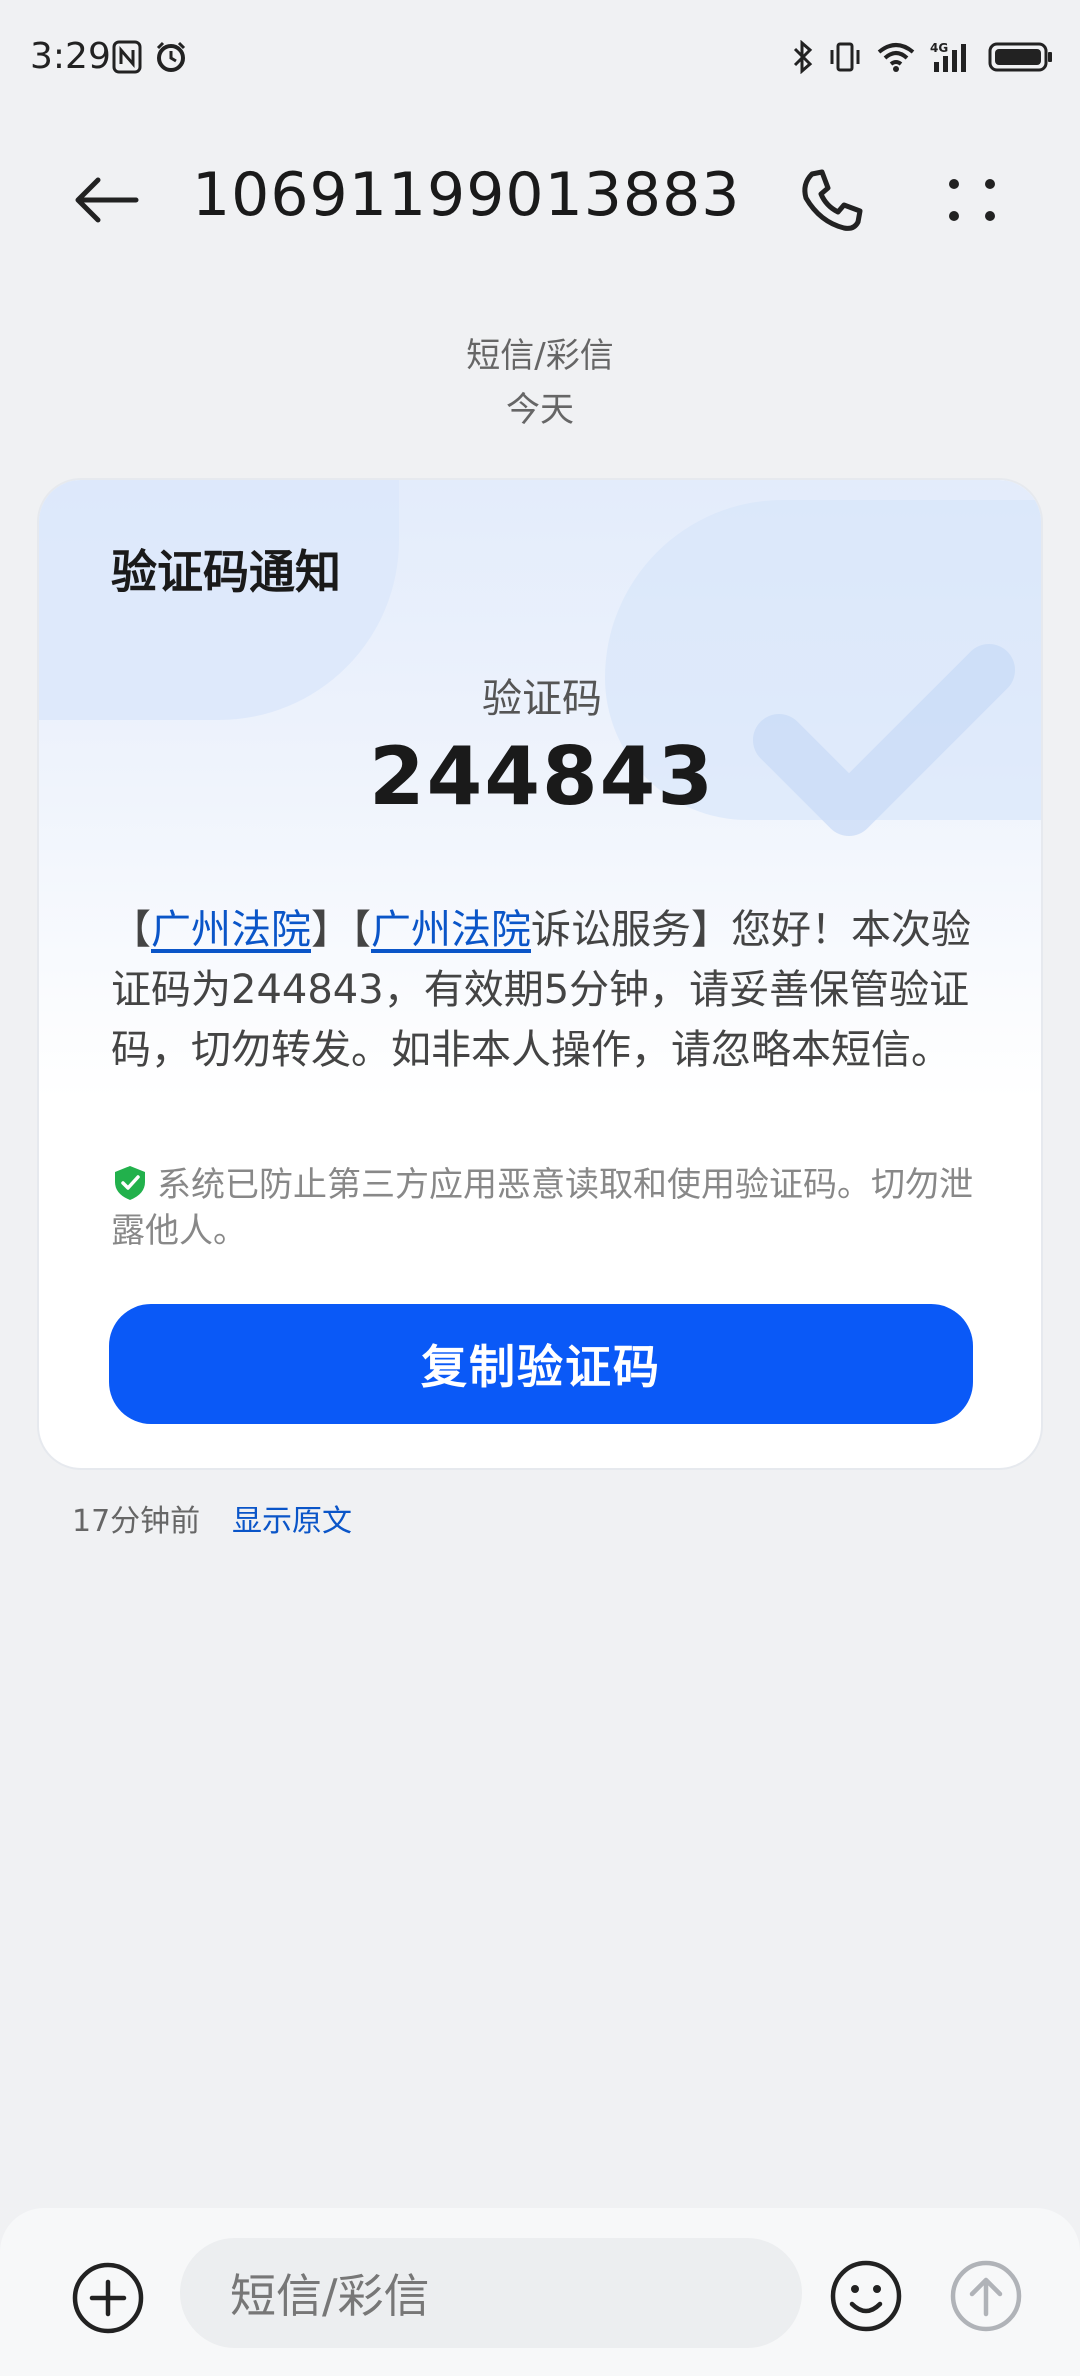 The height and width of the screenshot is (2376, 1080). What do you see at coordinates (127, 57) in the screenshot?
I see `nfc-icon` at bounding box center [127, 57].